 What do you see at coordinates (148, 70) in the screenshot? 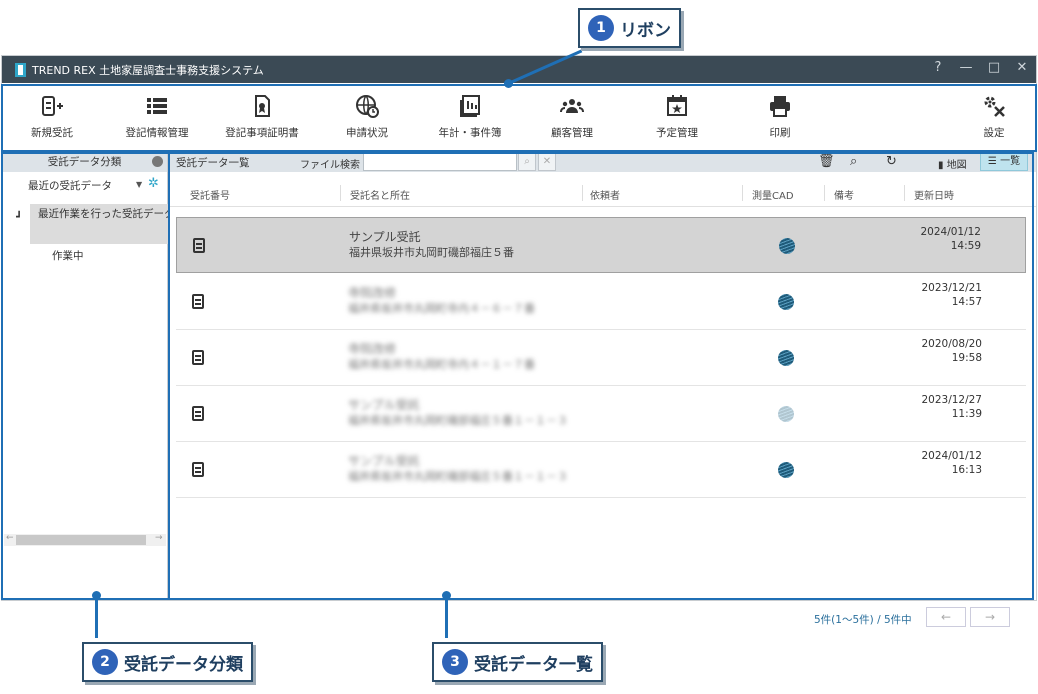
I see `window-title: TREND REX 土地家屋調査士事務支援システム` at bounding box center [148, 70].